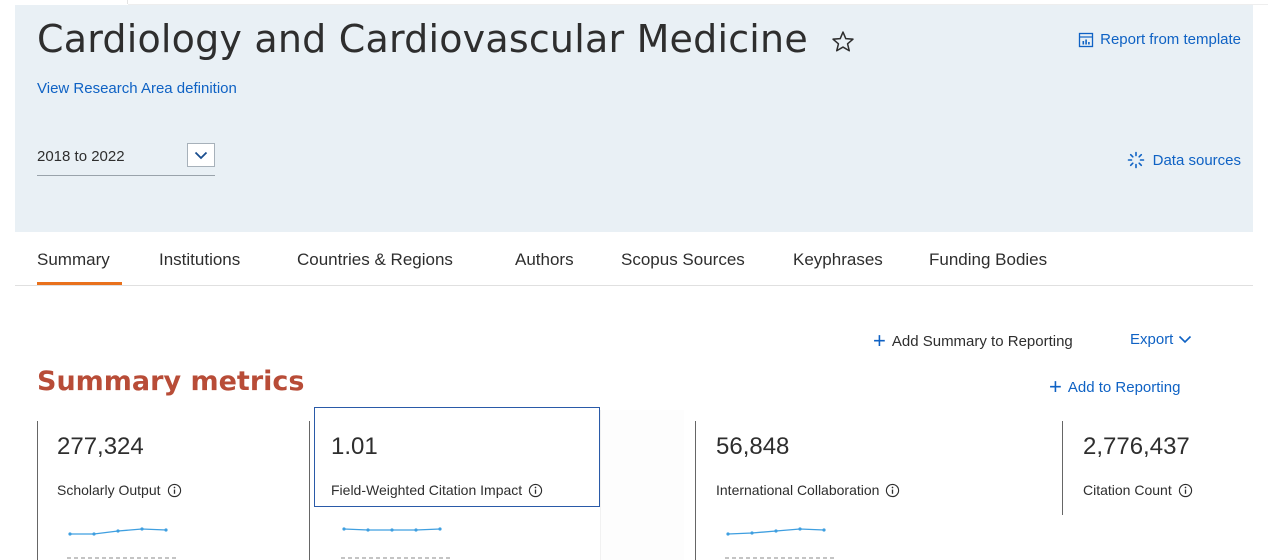  What do you see at coordinates (73, 260) in the screenshot?
I see `tab-summary: Summary` at bounding box center [73, 260].